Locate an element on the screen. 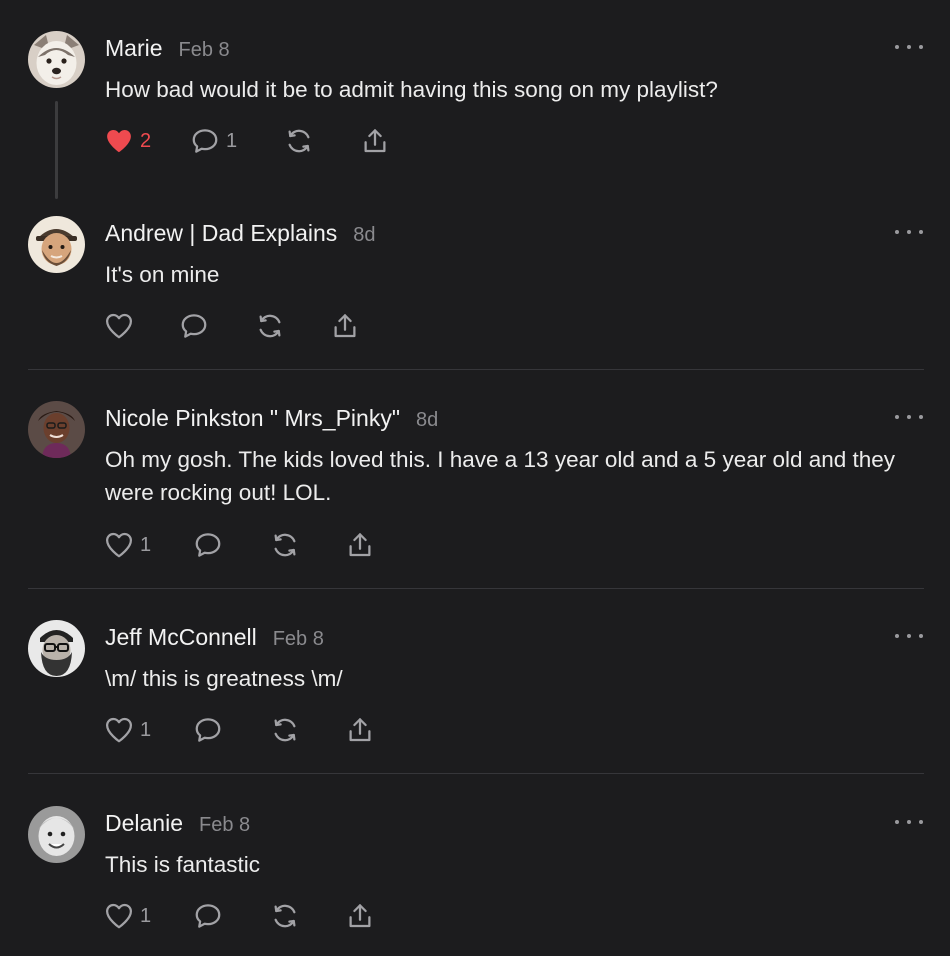 Image resolution: width=950 pixels, height=956 pixels. like-count: 2 is located at coordinates (146, 140).